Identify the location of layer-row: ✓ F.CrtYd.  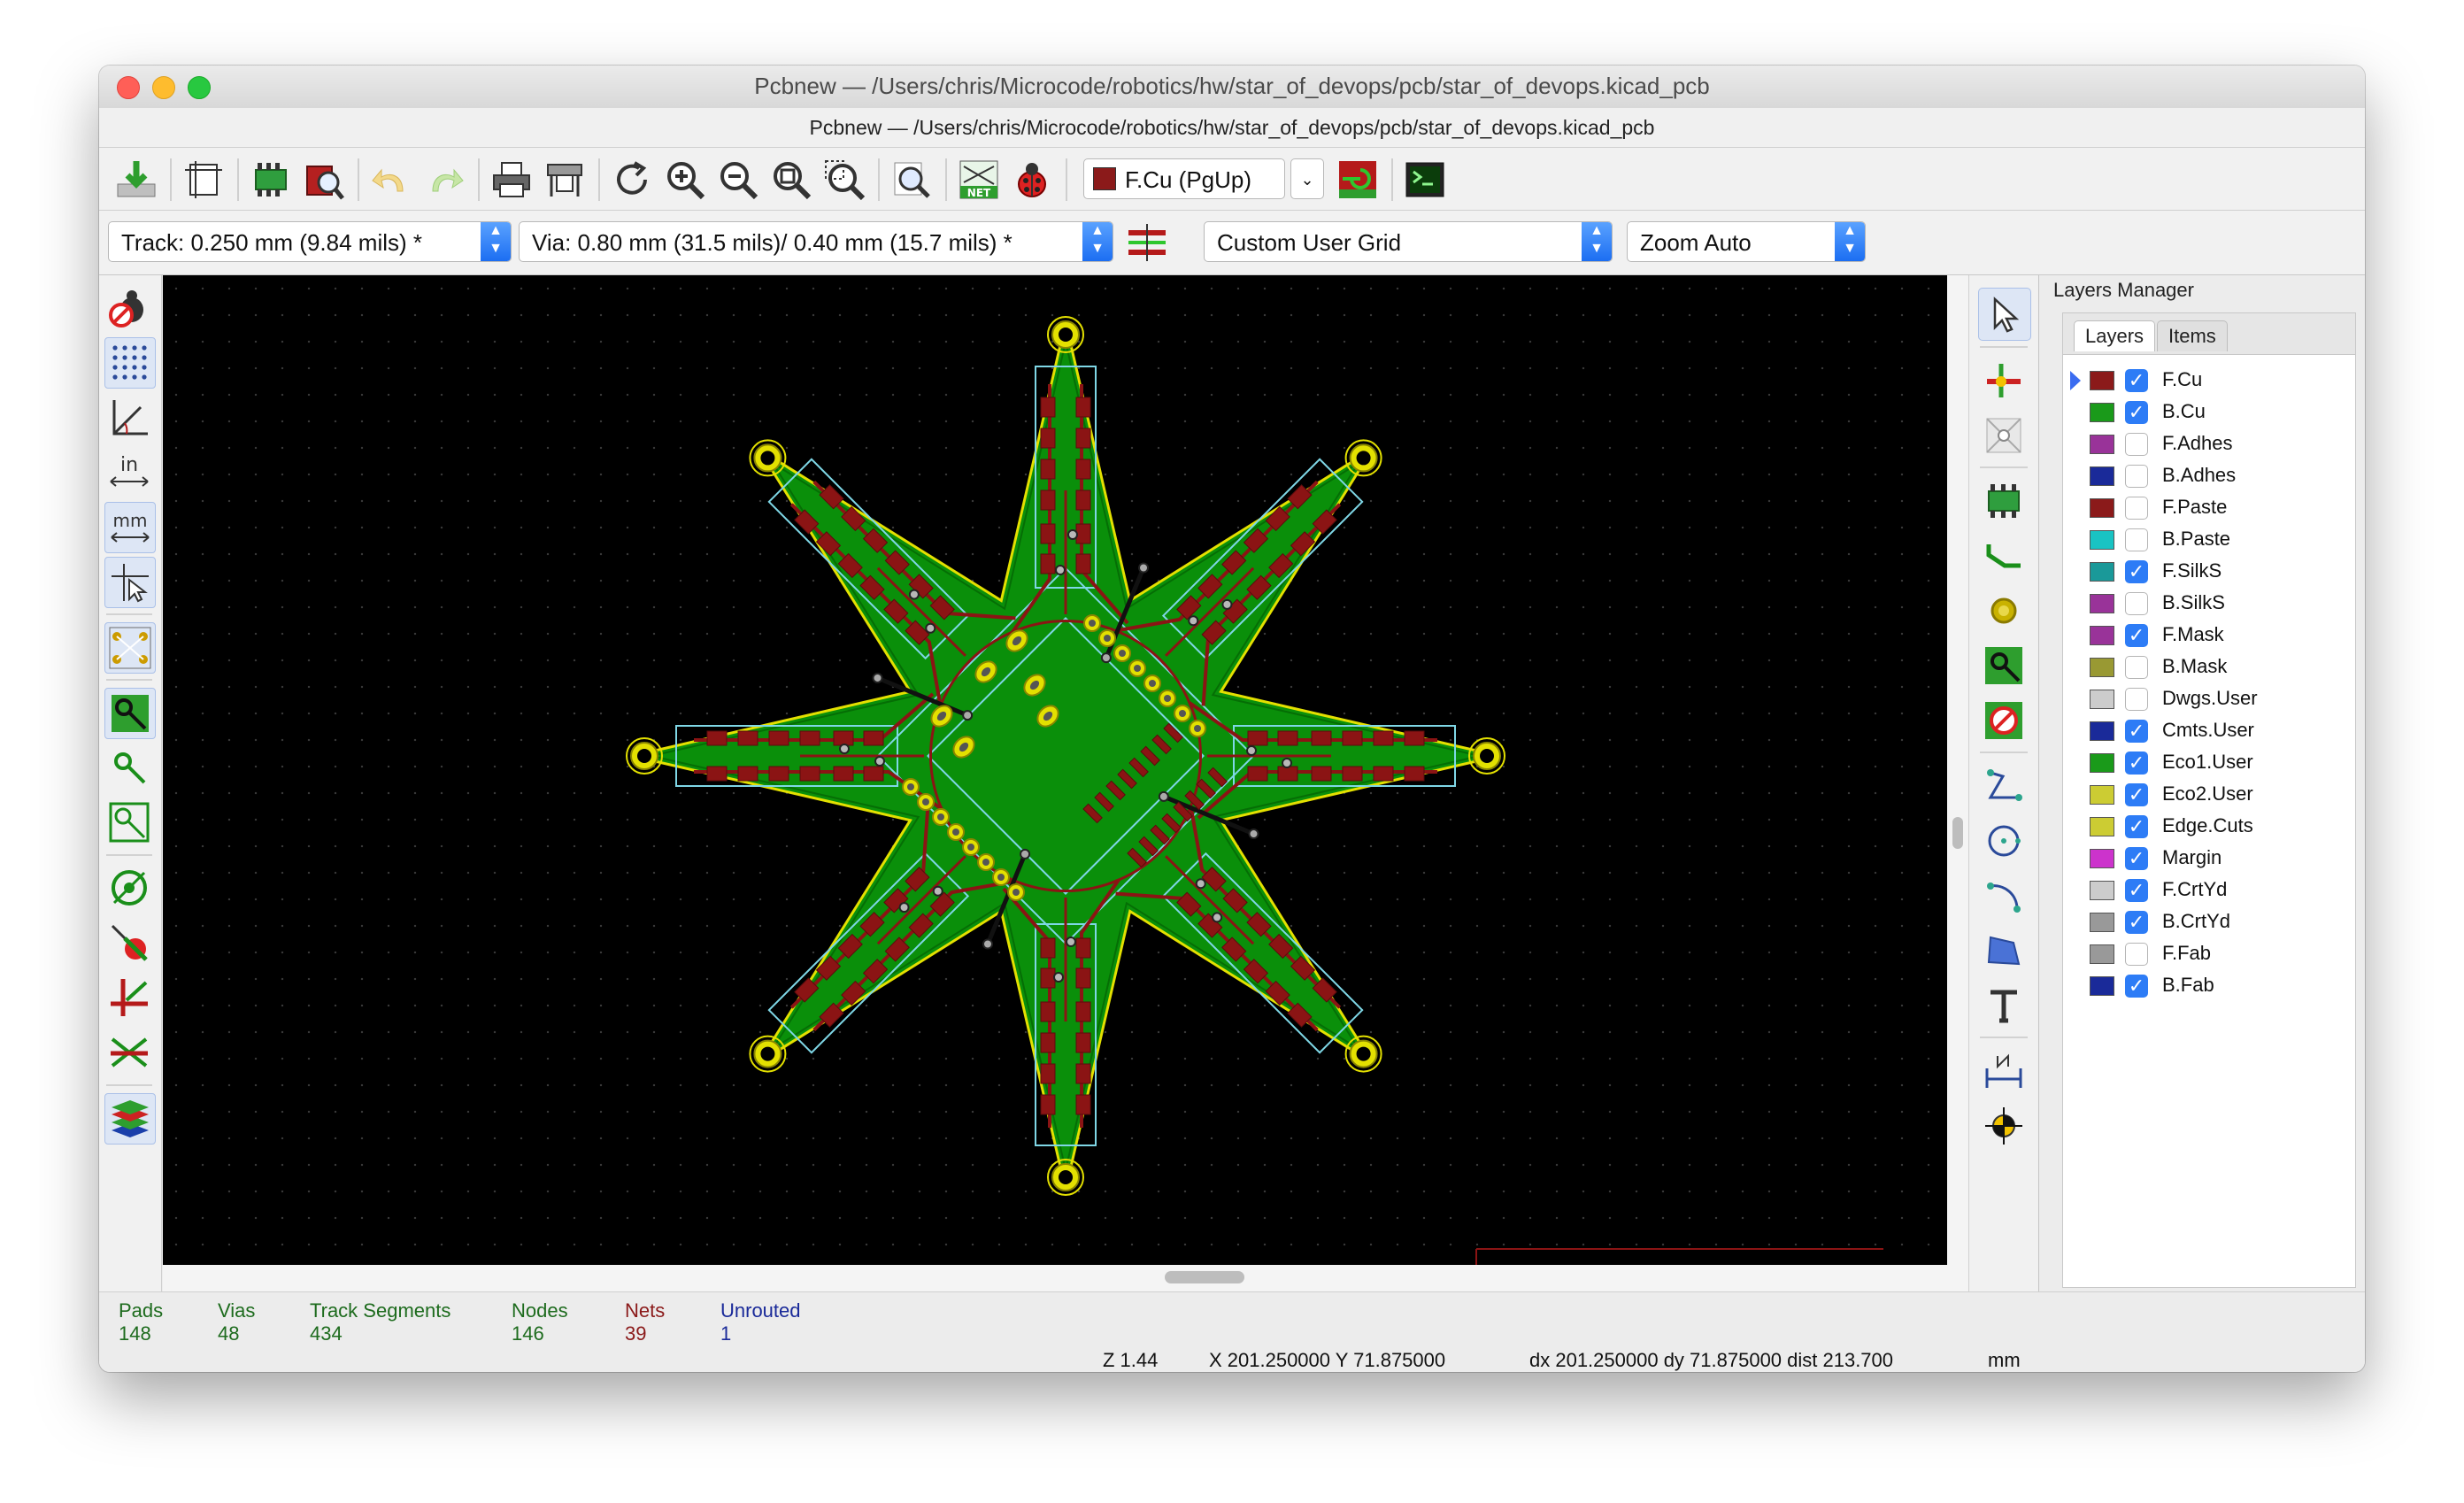
(2209, 890).